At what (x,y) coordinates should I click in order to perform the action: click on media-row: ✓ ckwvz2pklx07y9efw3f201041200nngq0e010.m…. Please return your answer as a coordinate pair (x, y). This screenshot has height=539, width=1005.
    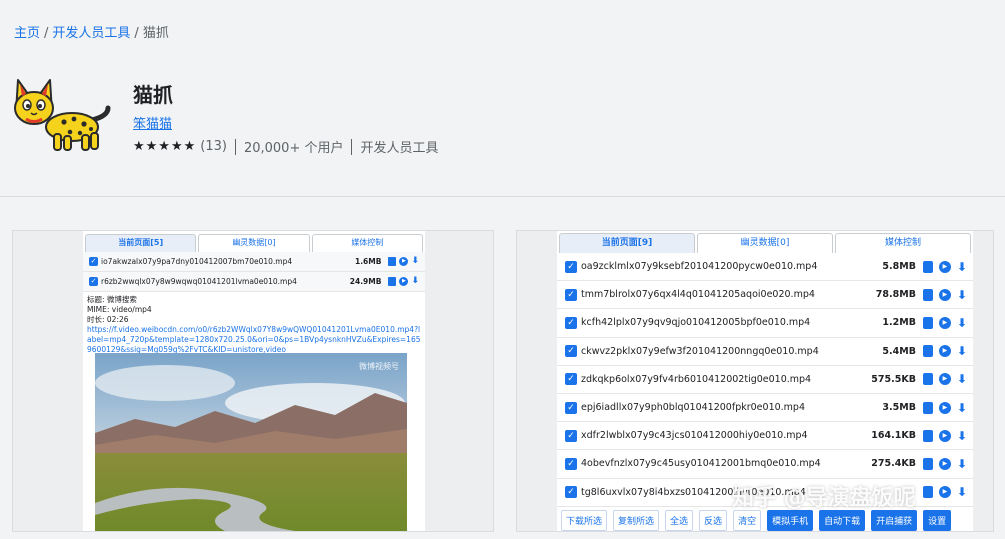
    Looking at the image, I should click on (765, 352).